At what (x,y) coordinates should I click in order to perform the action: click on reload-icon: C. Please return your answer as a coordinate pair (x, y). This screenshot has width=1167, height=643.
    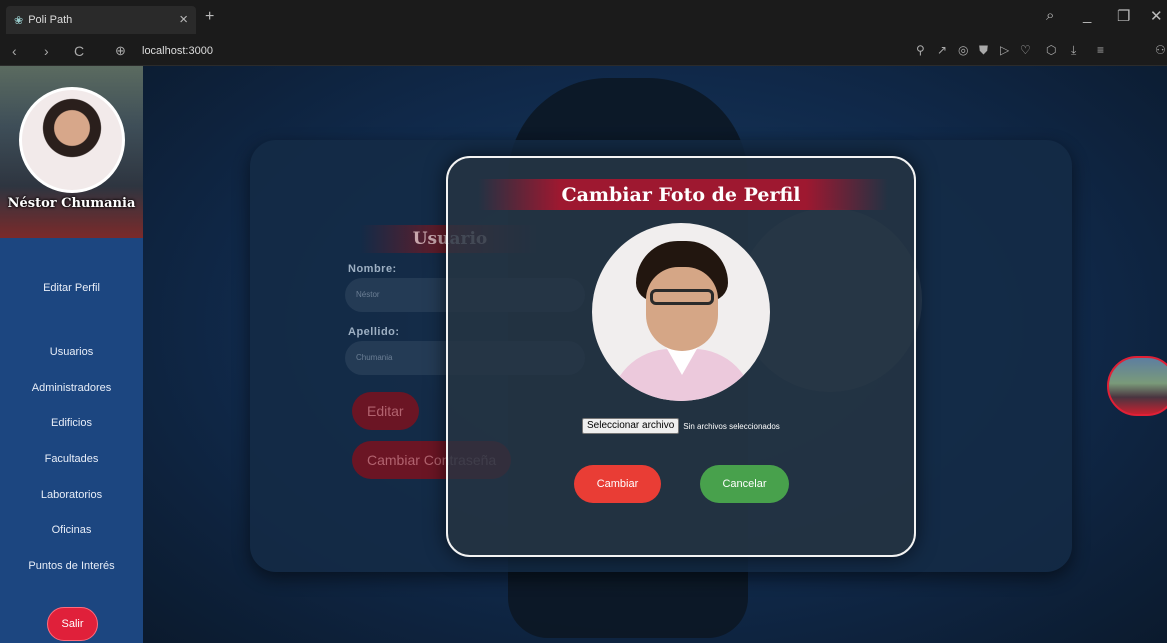
    Looking at the image, I should click on (79, 51).